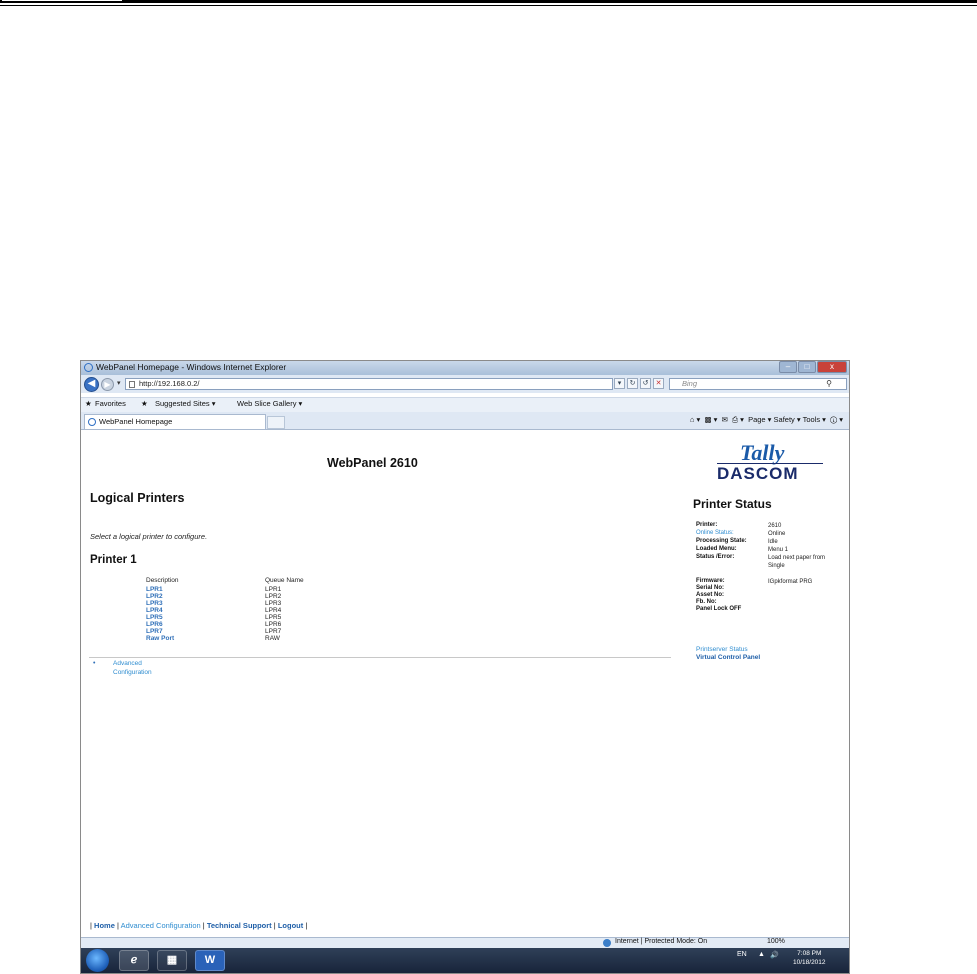 The image size is (977, 974). Describe the element at coordinates (369, 384) in the screenshot. I see `address-bar: http://192.168.0.2/` at that location.